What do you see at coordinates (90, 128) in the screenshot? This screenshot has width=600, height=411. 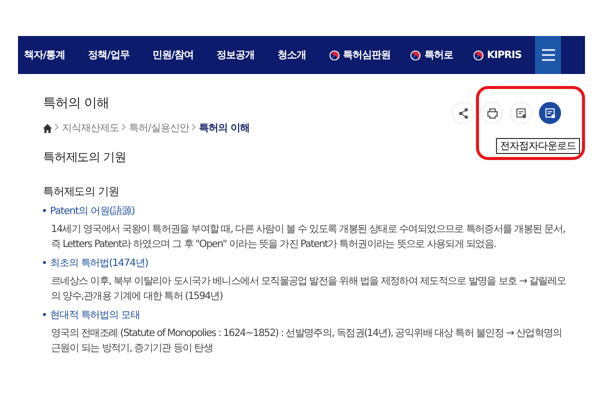 I see `breadcrumb-link: 지식재산제도` at bounding box center [90, 128].